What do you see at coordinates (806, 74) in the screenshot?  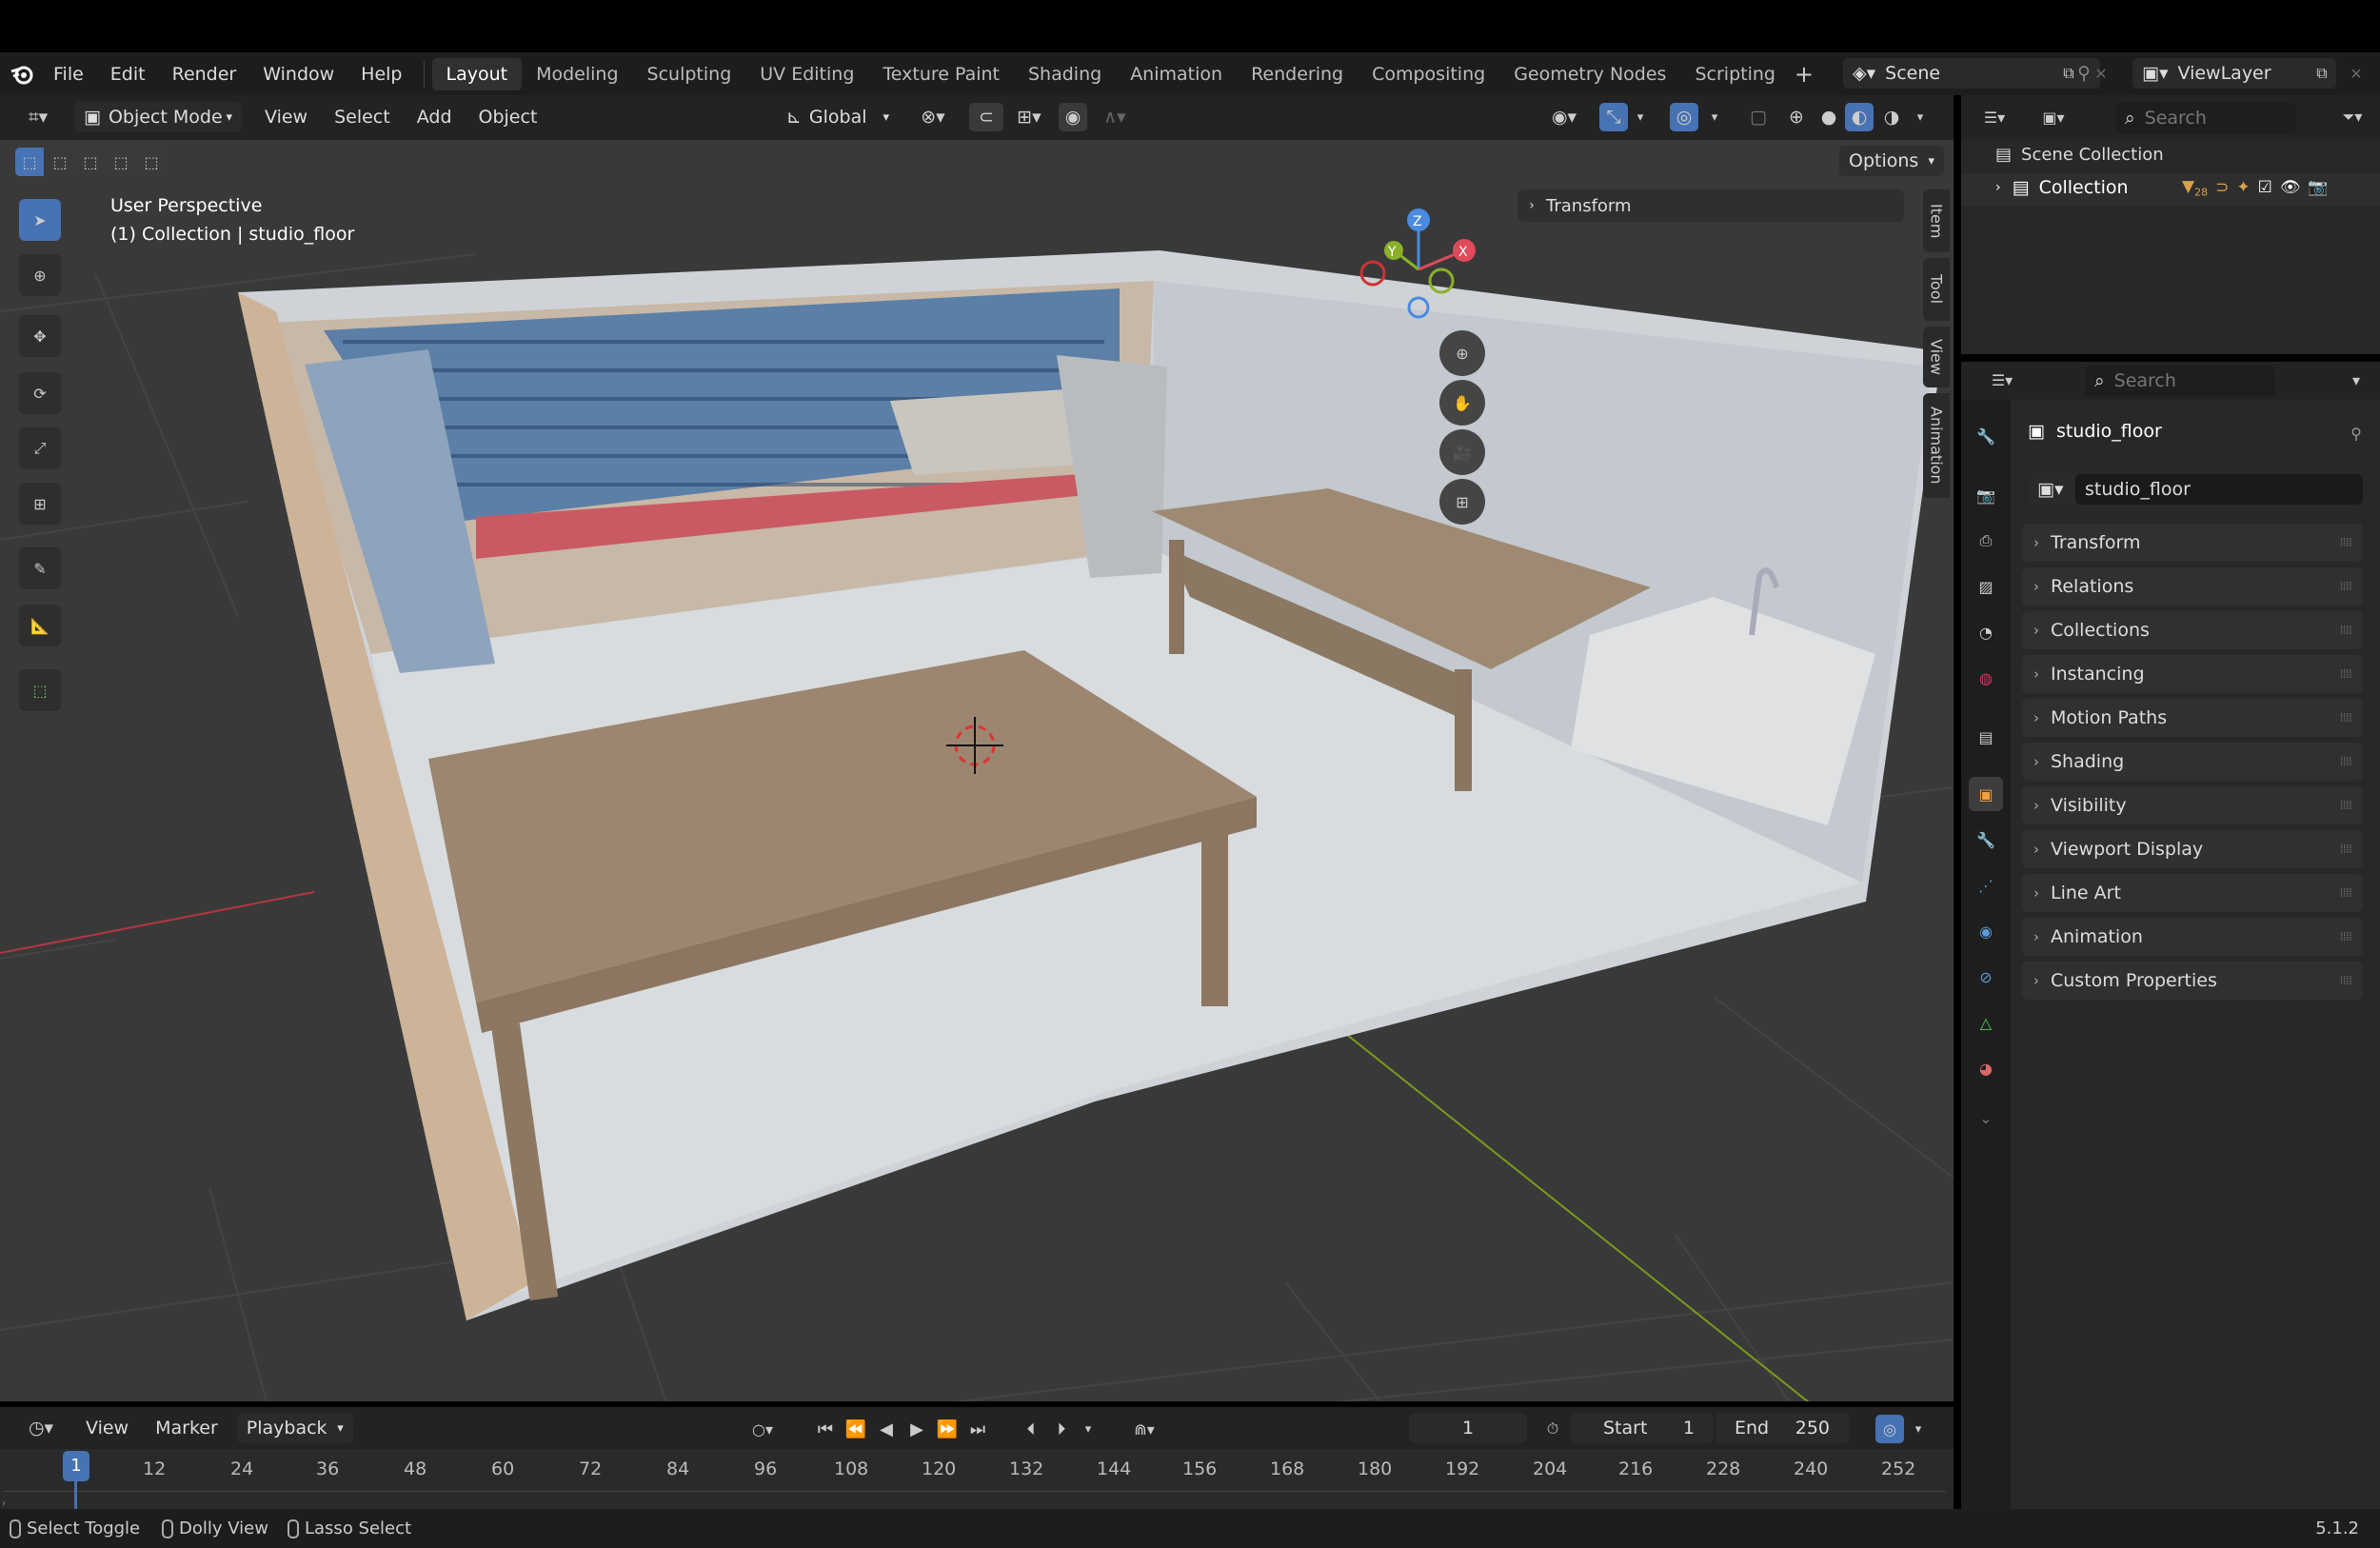 I see `tab-uv-editing: UV Editing` at bounding box center [806, 74].